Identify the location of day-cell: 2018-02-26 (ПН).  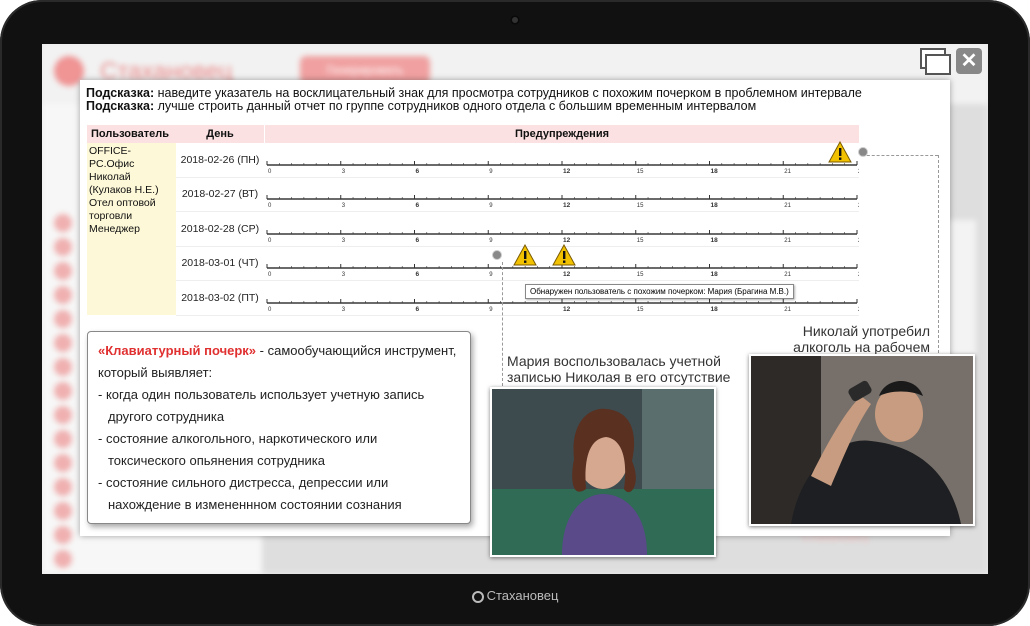
(220, 160).